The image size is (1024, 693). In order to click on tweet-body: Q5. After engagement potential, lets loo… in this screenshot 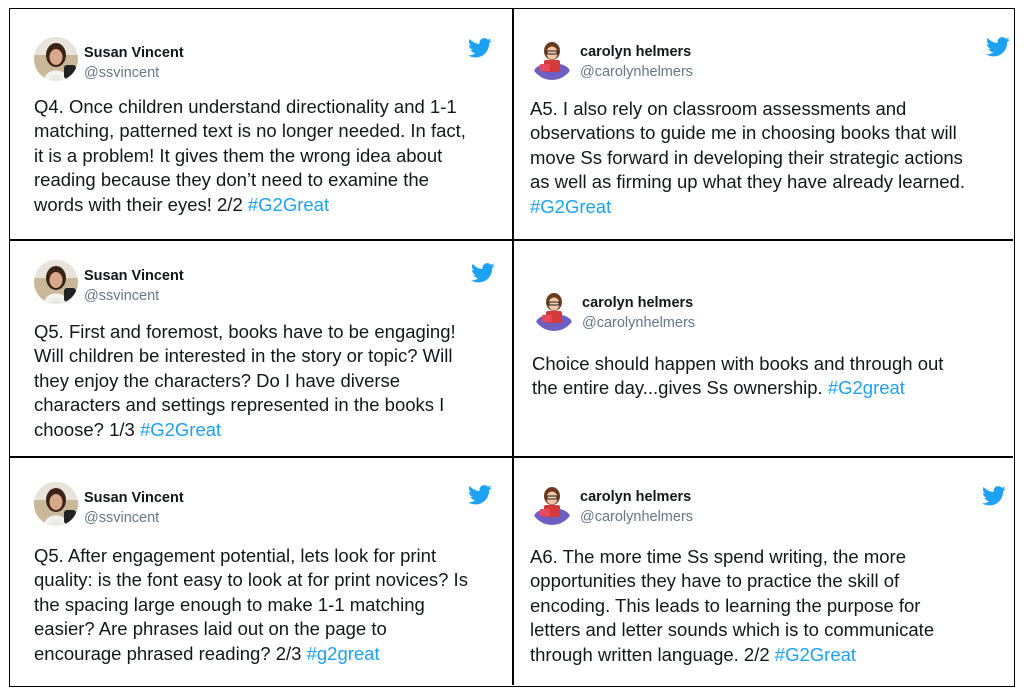, I will do `click(251, 604)`.